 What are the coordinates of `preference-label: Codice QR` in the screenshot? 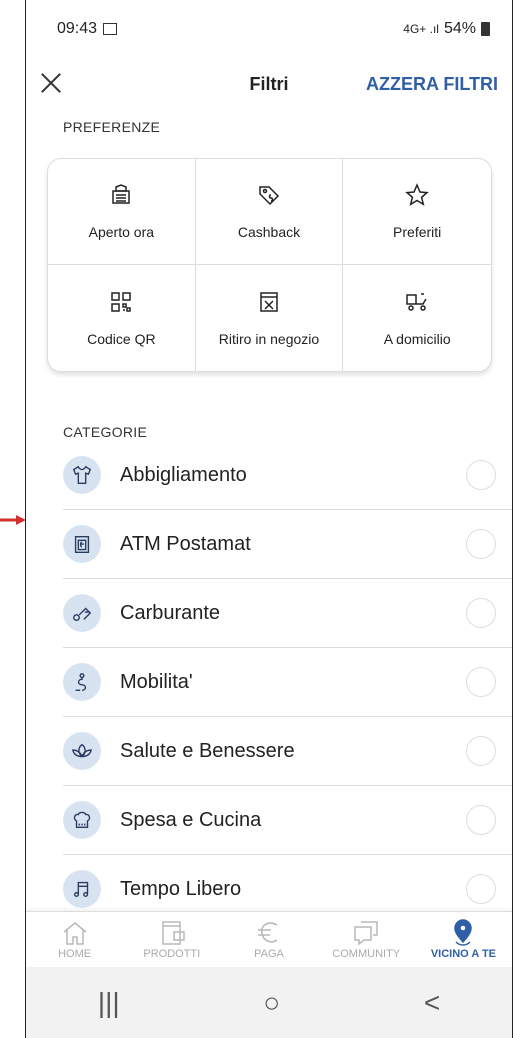 It's located at (121, 338).